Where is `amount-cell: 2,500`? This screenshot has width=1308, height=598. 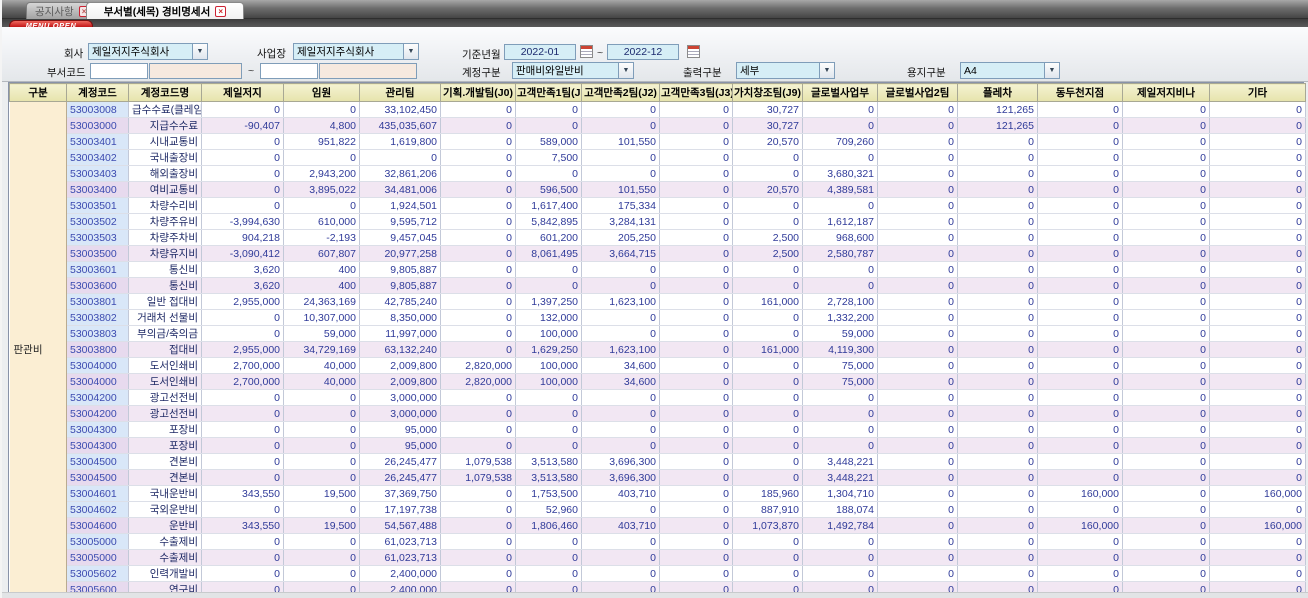 amount-cell: 2,500 is located at coordinates (767, 253).